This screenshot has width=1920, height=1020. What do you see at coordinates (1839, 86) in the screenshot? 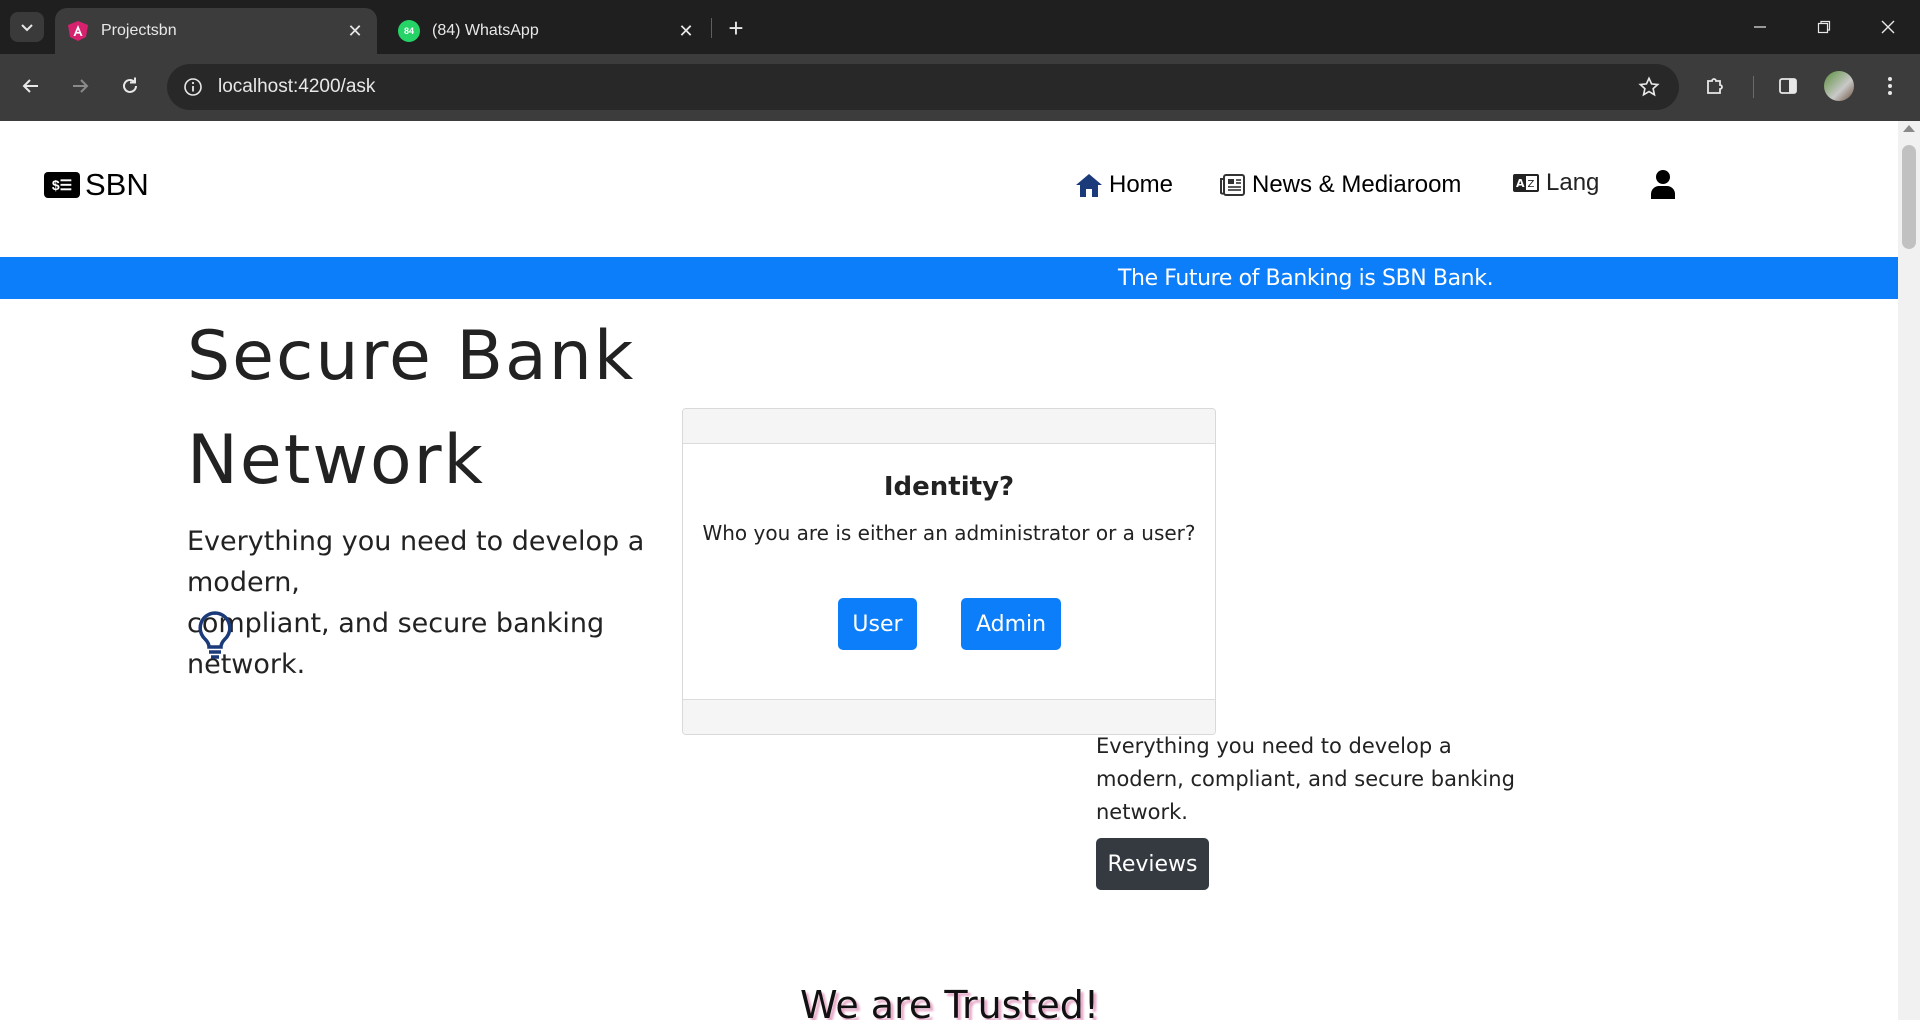
I see `profile-avatar` at bounding box center [1839, 86].